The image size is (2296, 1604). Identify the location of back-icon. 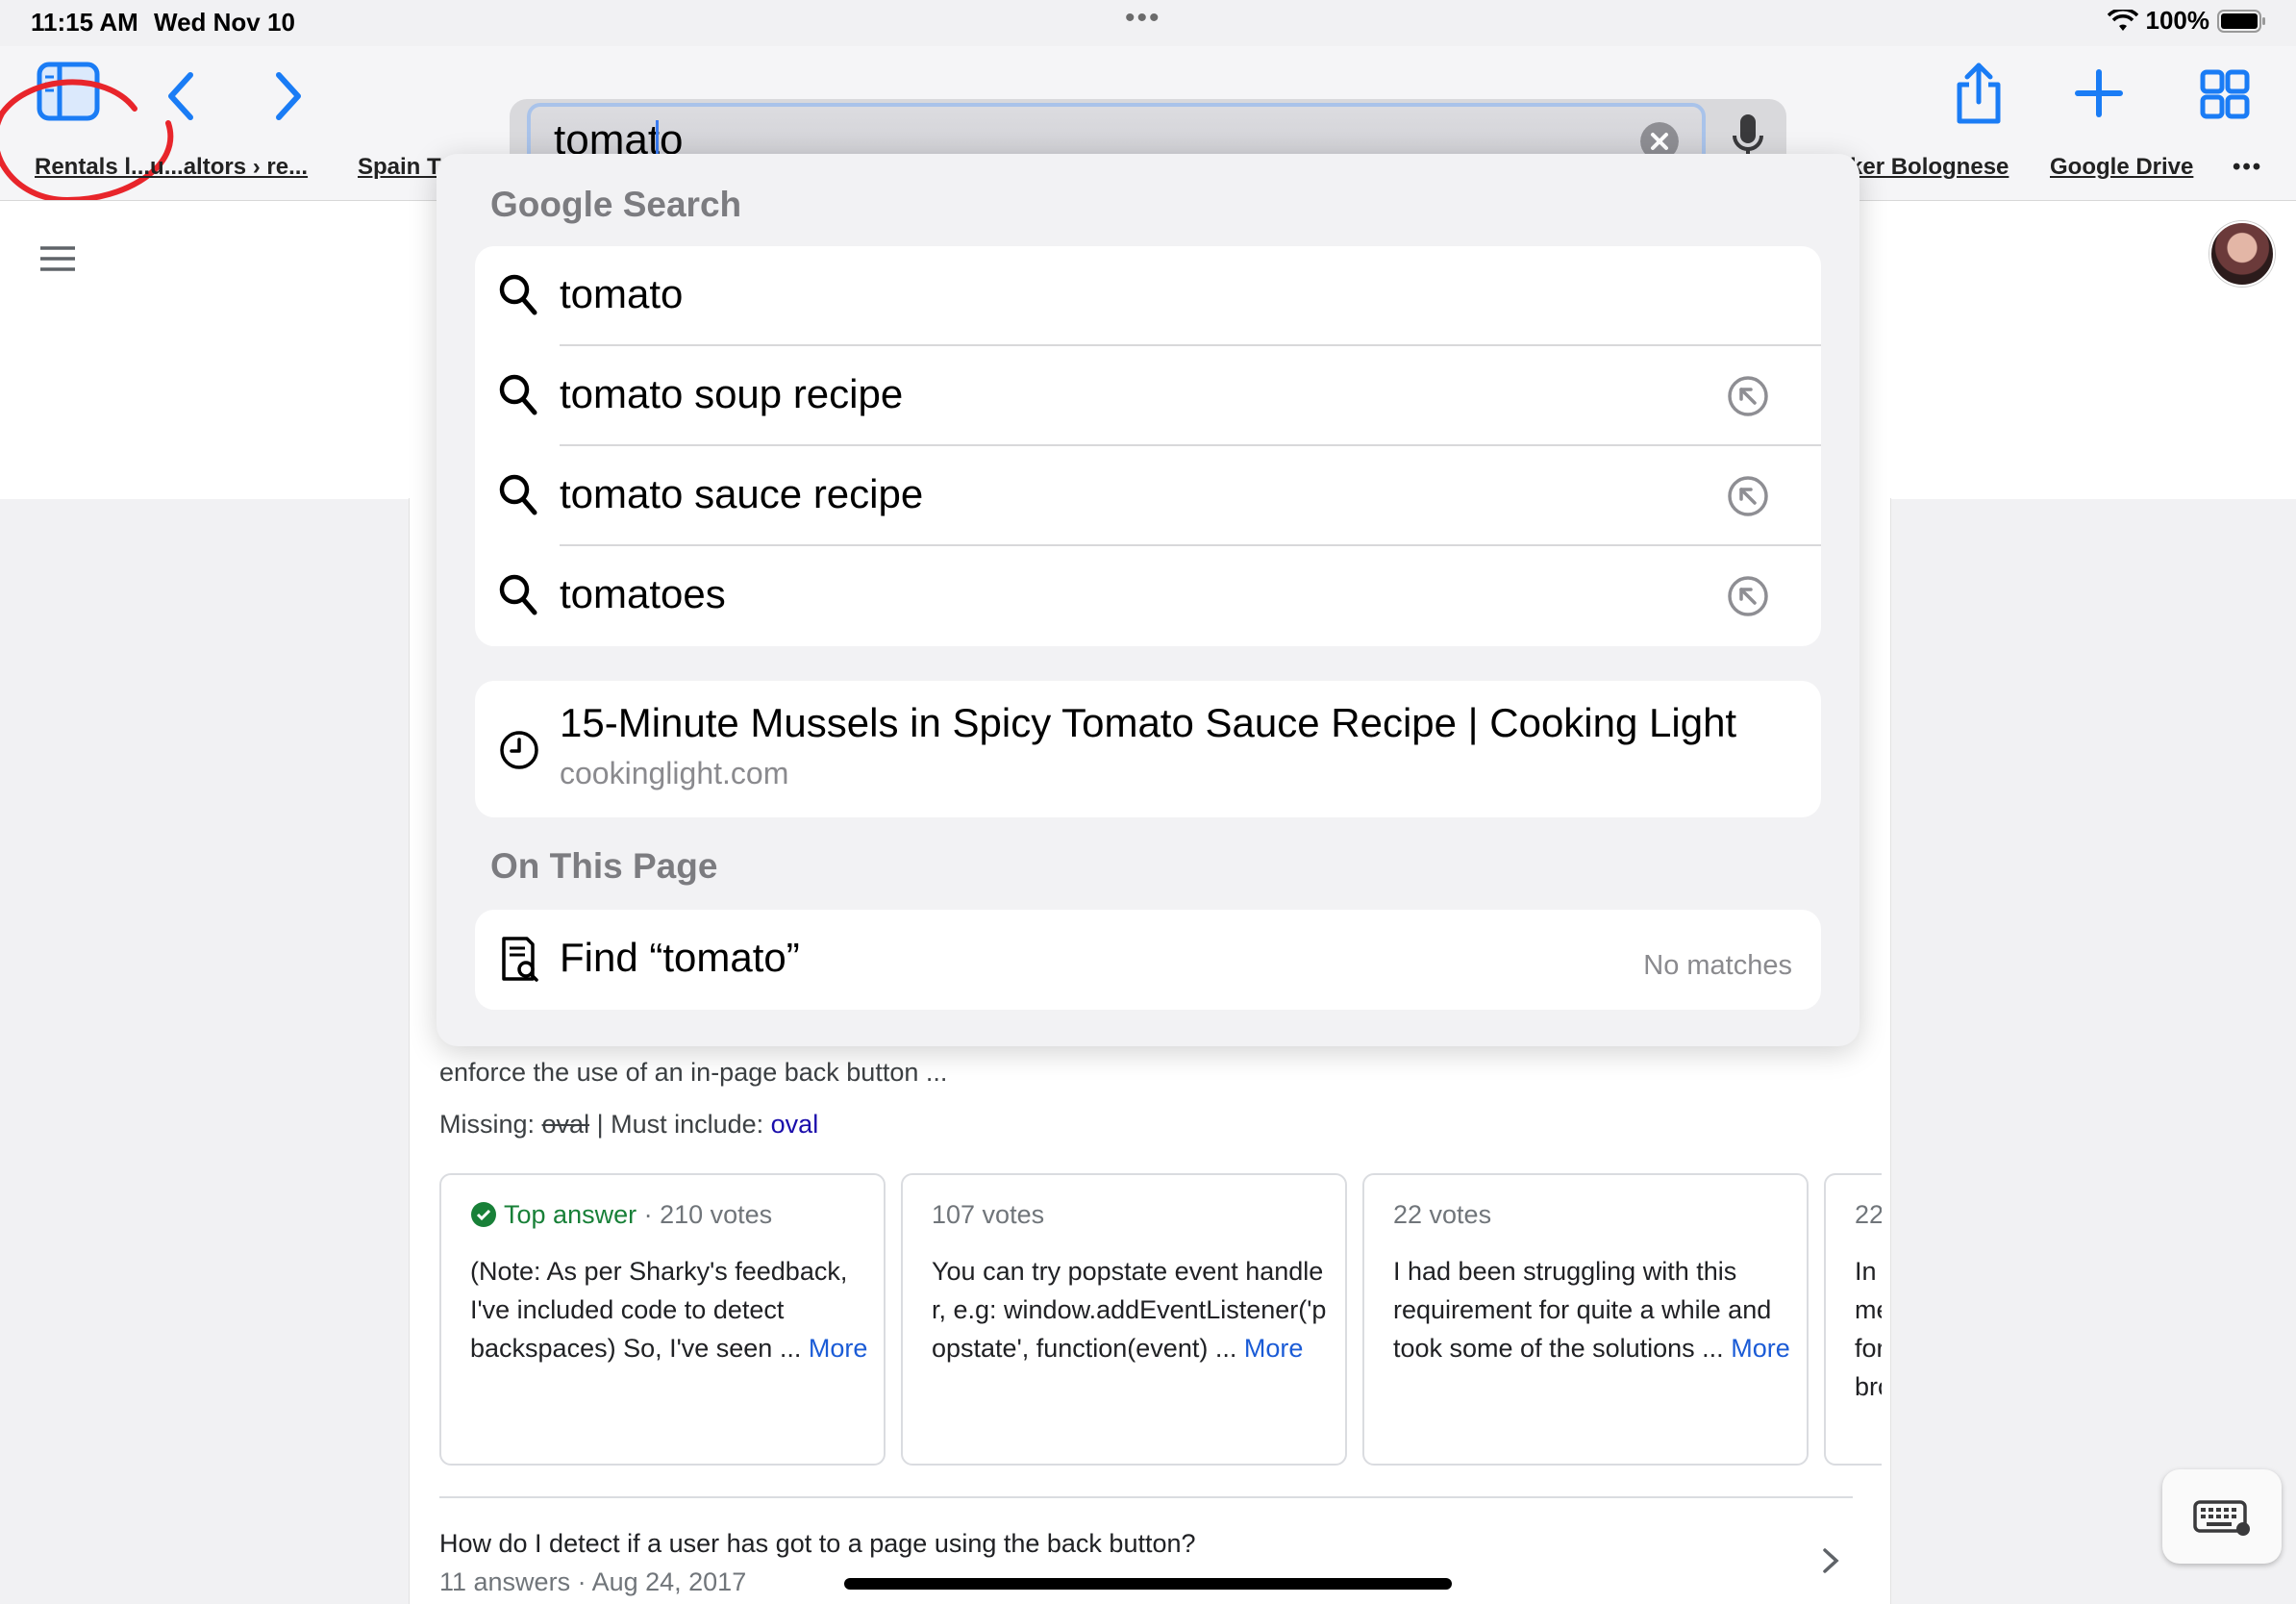
(181, 96).